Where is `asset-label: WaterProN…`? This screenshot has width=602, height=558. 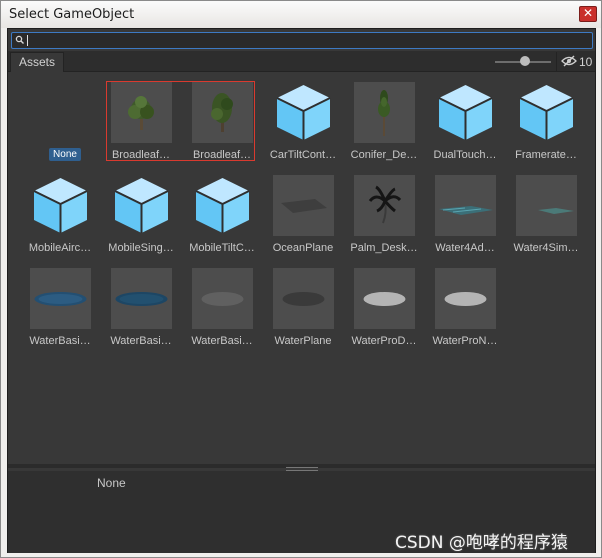
asset-label: WaterProN… is located at coordinates (465, 341).